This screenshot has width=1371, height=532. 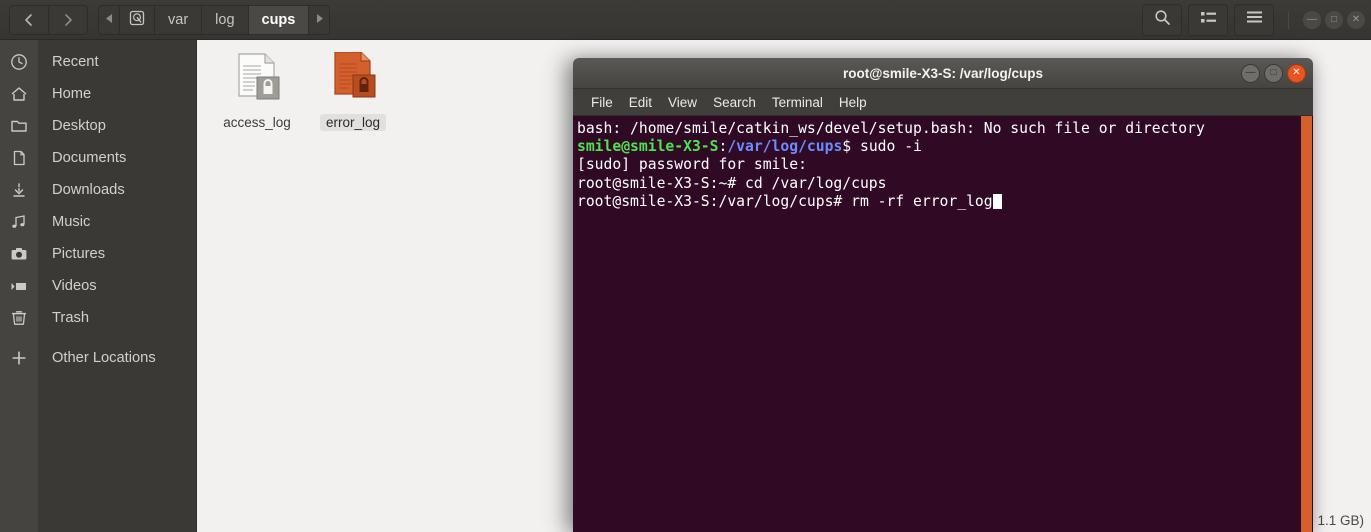 I want to click on window-close-button: ✕, so click(x=1356, y=19).